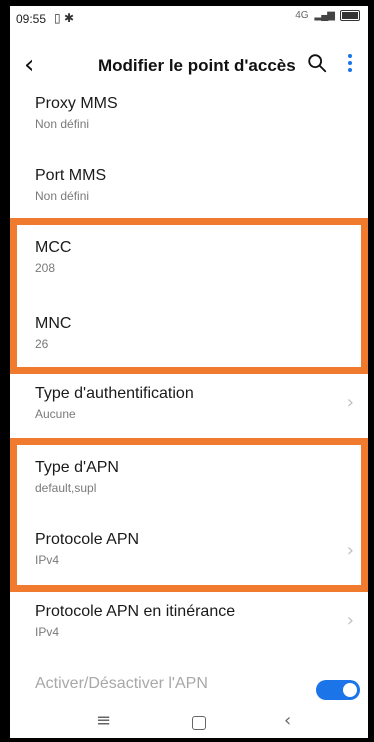  I want to click on setting-apn-type: Type d'APN default,supl, so click(195, 477).